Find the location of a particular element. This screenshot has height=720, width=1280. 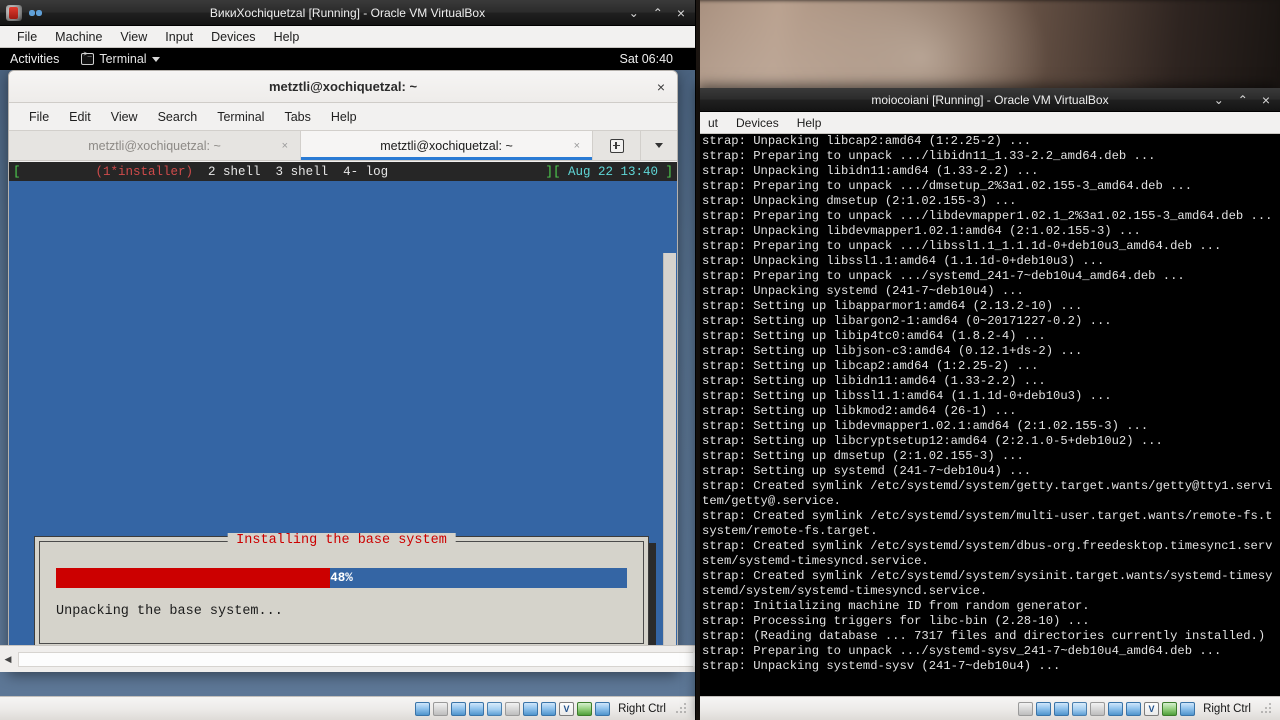

hscroll-thumb is located at coordinates (357, 659).